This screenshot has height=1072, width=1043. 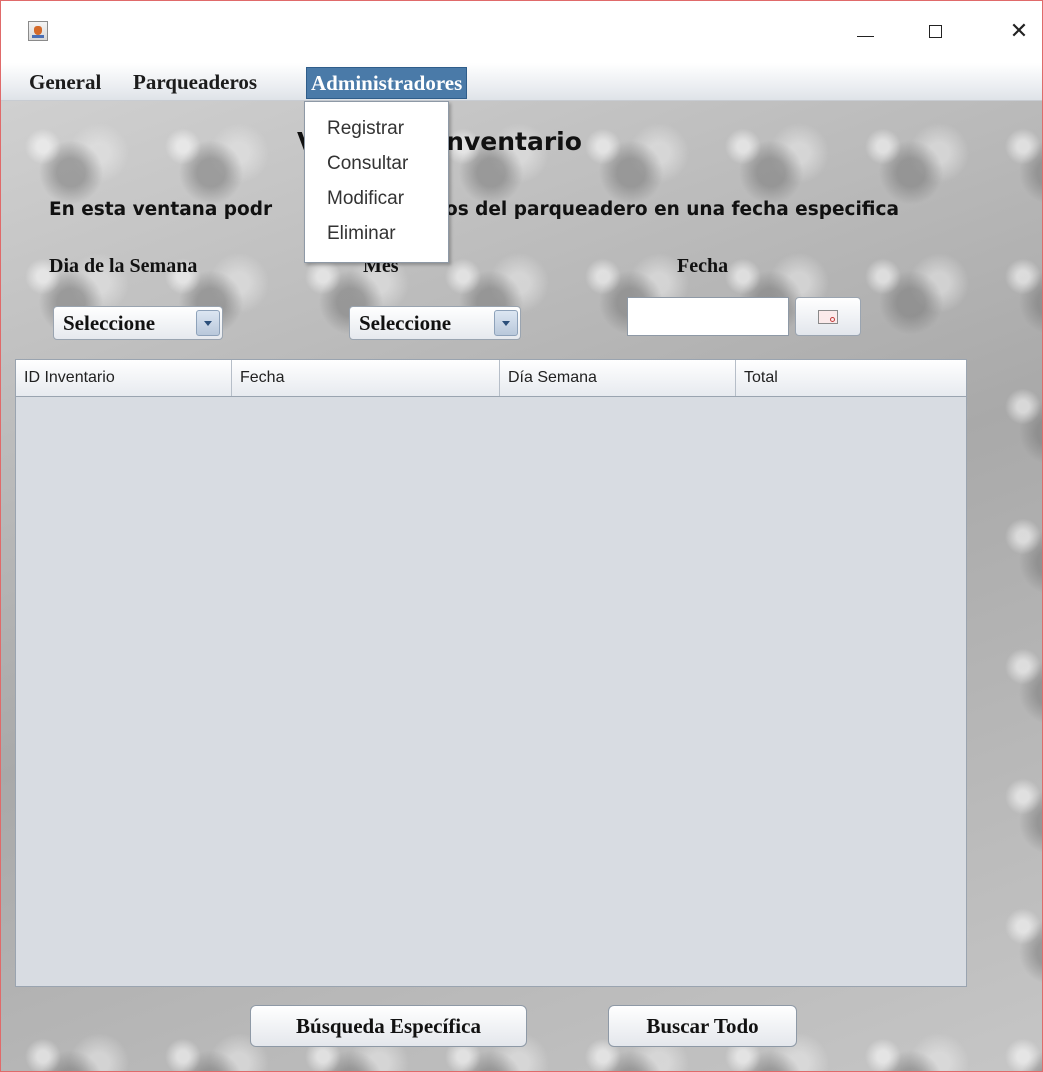 What do you see at coordinates (521, 32) in the screenshot?
I see `title-bar: ✕` at bounding box center [521, 32].